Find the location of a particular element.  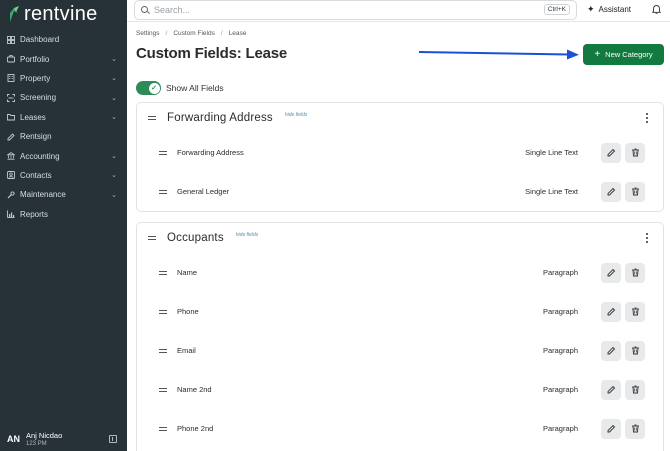

sidebar-item-label: Maintenance is located at coordinates (43, 195).